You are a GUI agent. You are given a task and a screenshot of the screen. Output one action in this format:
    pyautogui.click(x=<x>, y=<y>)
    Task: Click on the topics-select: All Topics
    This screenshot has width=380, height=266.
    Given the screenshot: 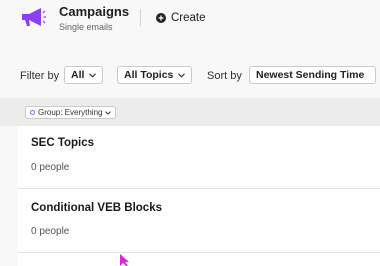 What is the action you would take?
    pyautogui.click(x=155, y=75)
    